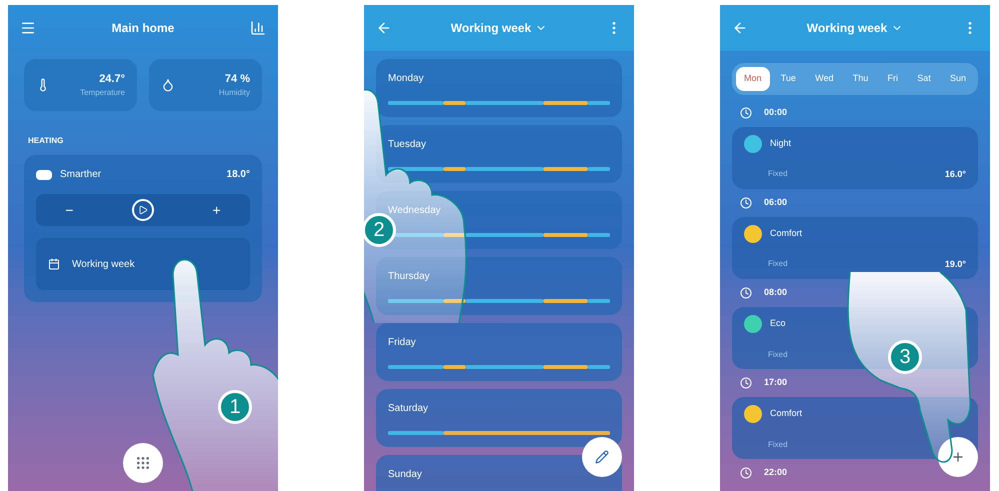 This screenshot has width=999, height=491. I want to click on day-card: Friday, so click(499, 352).